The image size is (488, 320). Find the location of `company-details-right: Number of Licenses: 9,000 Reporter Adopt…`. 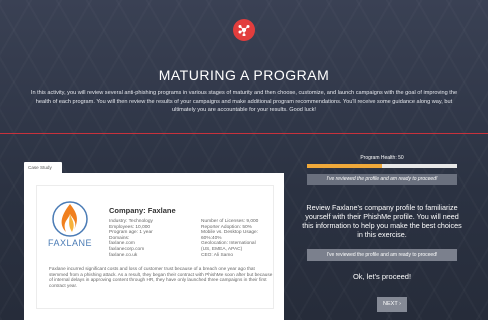

company-details-right: Number of Licenses: 9,000 Reporter Adopt… is located at coordinates (237, 238).